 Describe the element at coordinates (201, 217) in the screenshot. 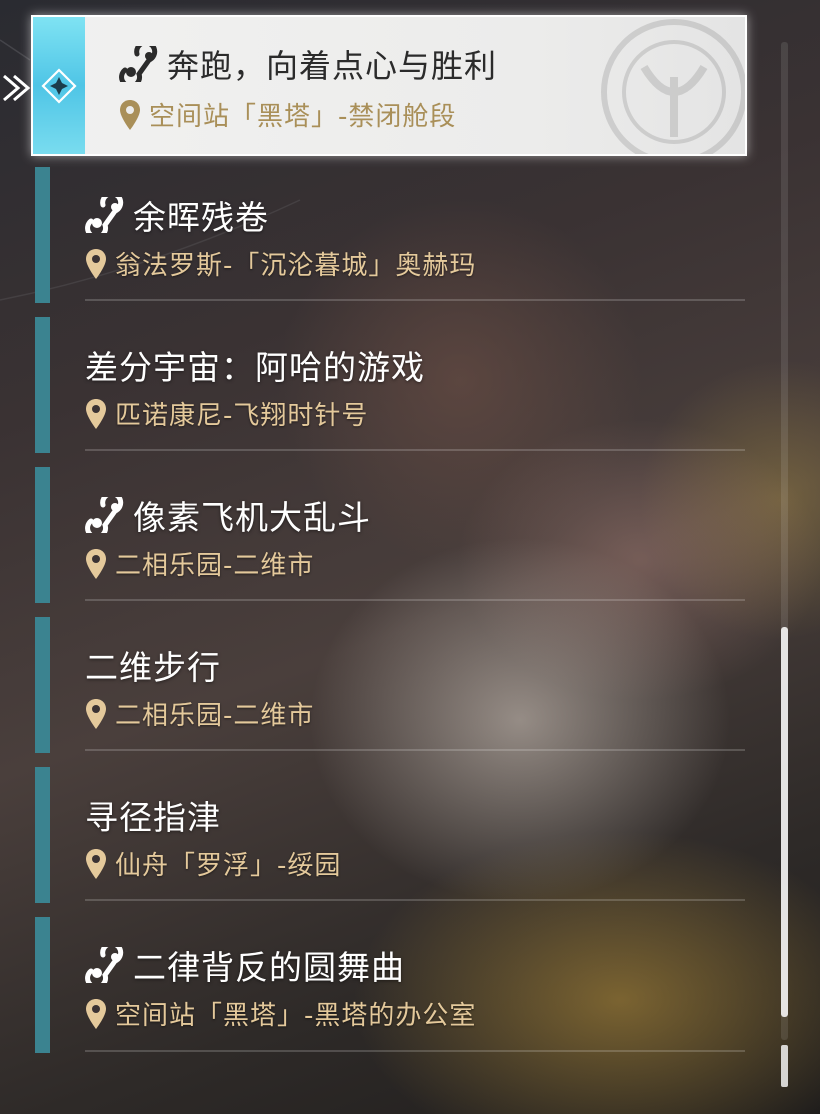

I see `item-title: 余晖残卷` at that location.